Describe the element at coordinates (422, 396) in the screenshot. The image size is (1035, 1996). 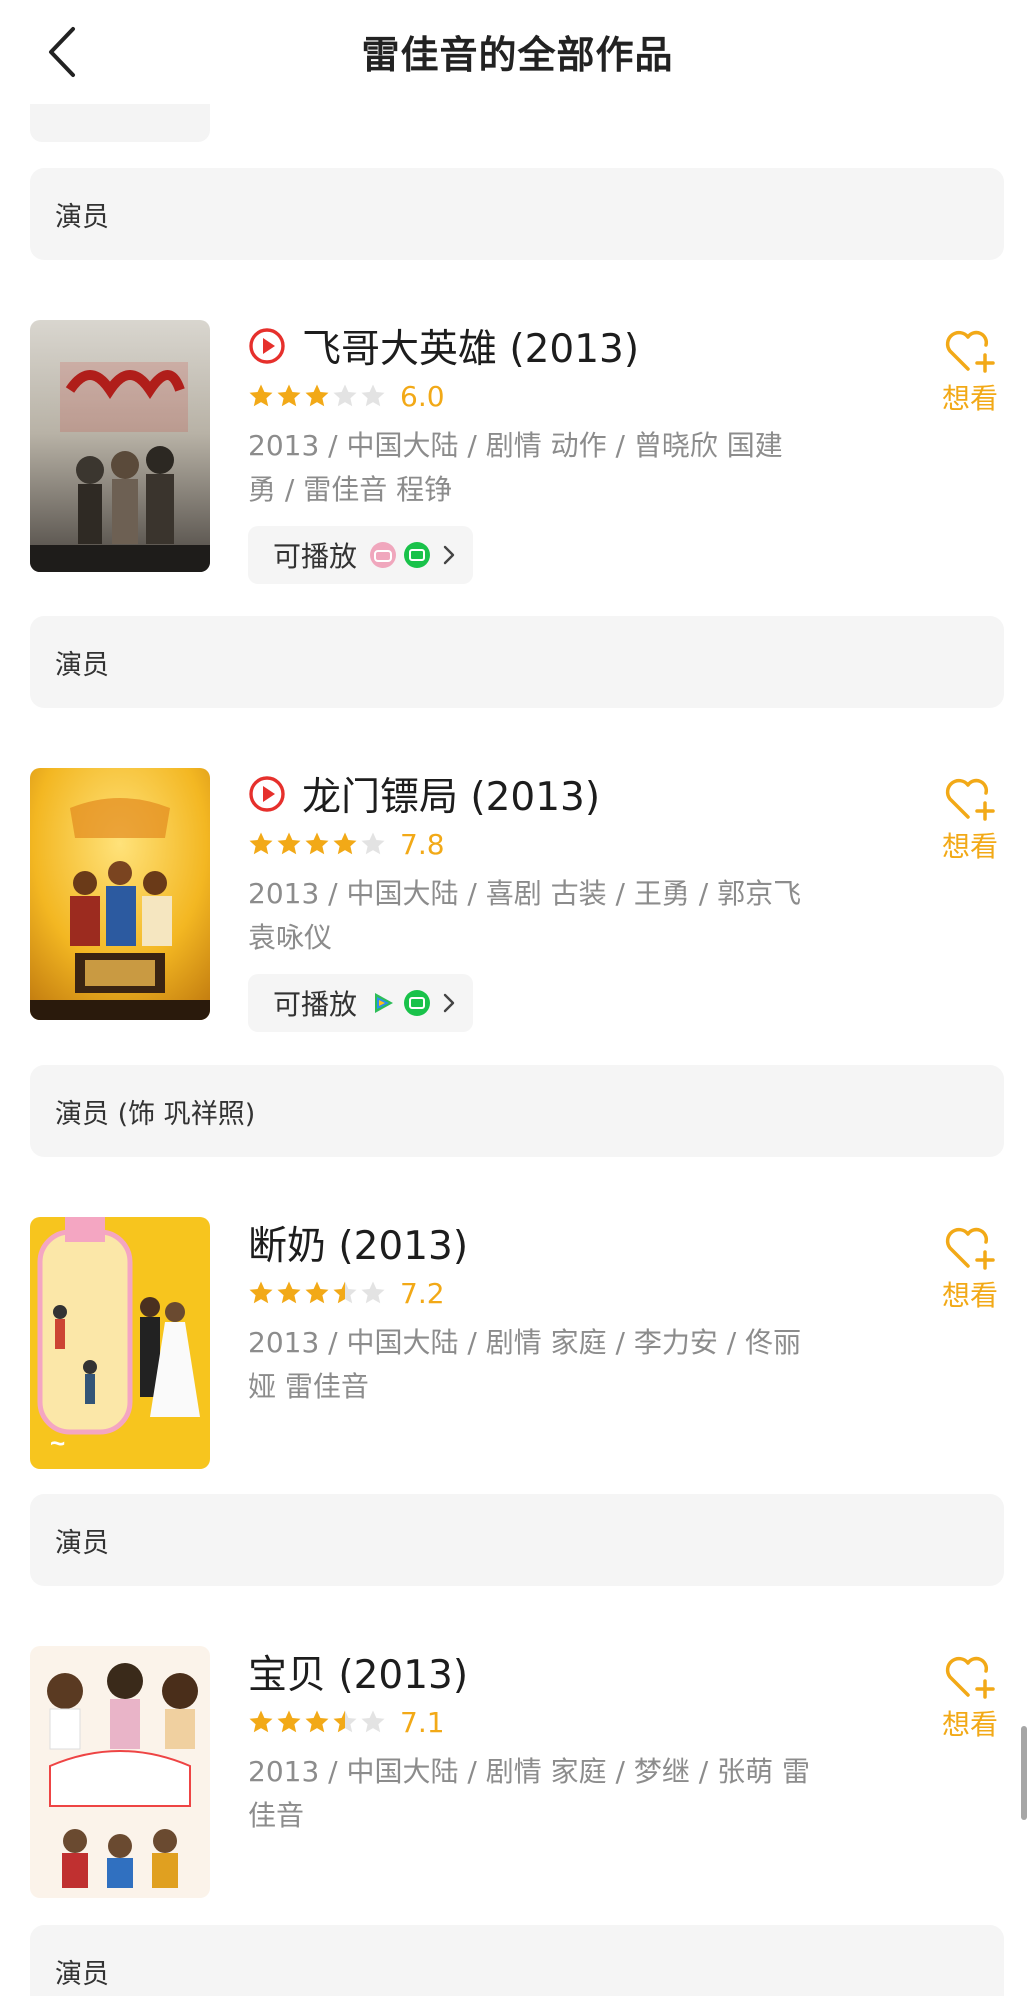
I see `score: 6.0` at that location.